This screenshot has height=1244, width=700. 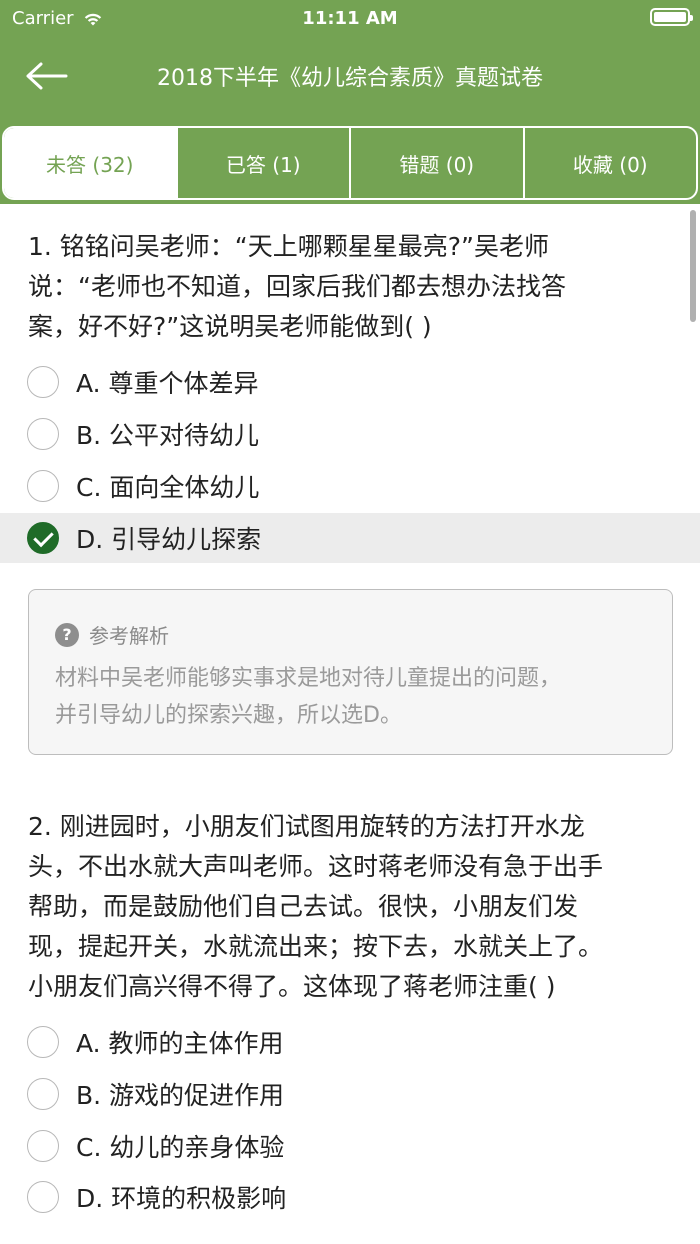 I want to click on analysis-header: ? 参考解析, so click(x=112, y=634).